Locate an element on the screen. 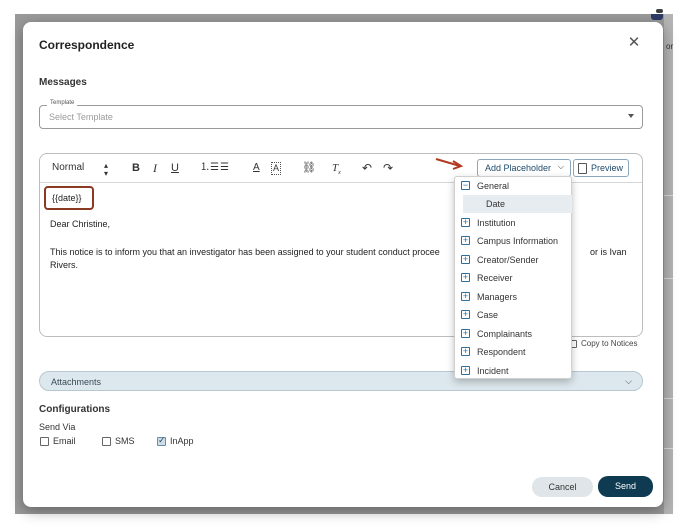 The height and width of the screenshot is (530, 688). menu-item-creator-sender: + Creator/Sender is located at coordinates (515, 260).